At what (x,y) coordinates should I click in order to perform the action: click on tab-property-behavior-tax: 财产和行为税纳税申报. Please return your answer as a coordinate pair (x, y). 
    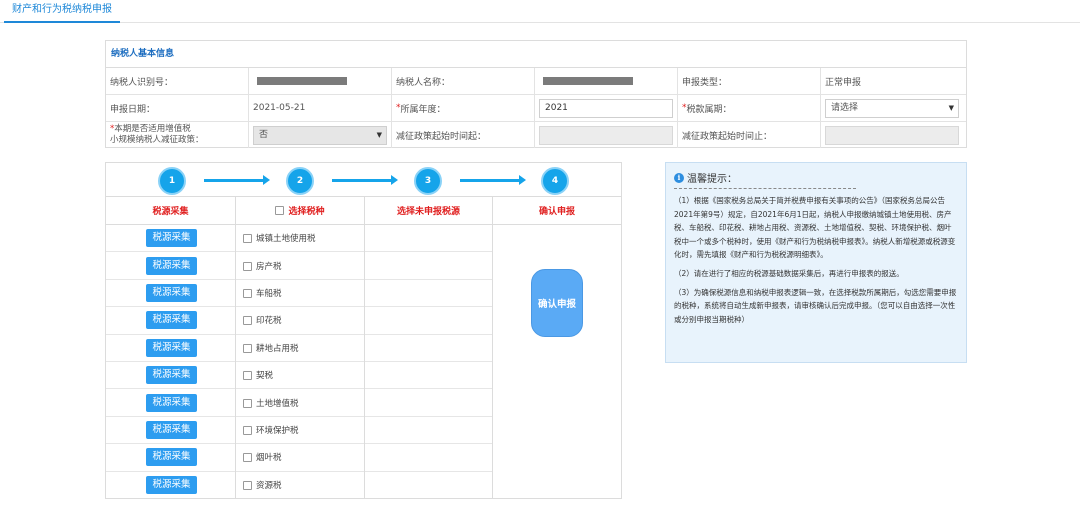
    Looking at the image, I should click on (62, 11).